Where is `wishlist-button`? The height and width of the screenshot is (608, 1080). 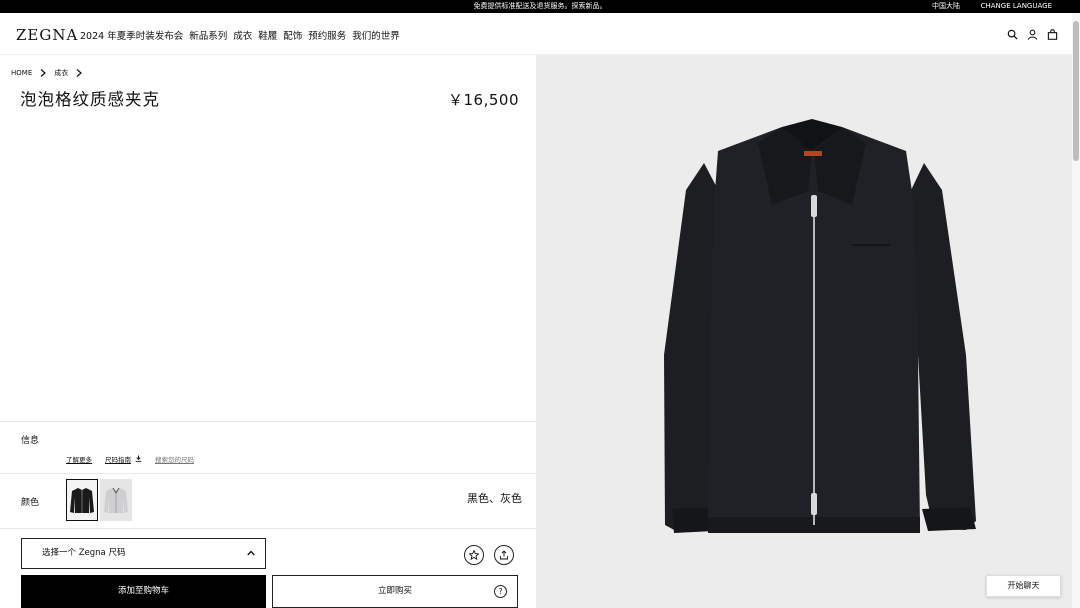
wishlist-button is located at coordinates (474, 555).